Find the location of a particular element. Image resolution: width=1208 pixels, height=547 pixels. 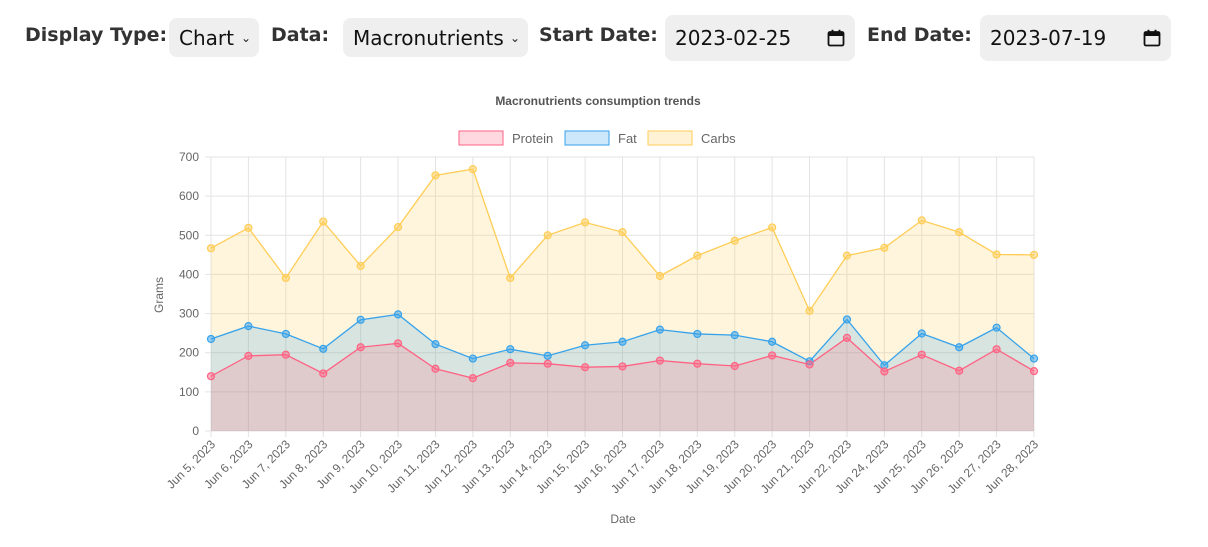

end-date-input: 2023-07-19 is located at coordinates (1075, 38).